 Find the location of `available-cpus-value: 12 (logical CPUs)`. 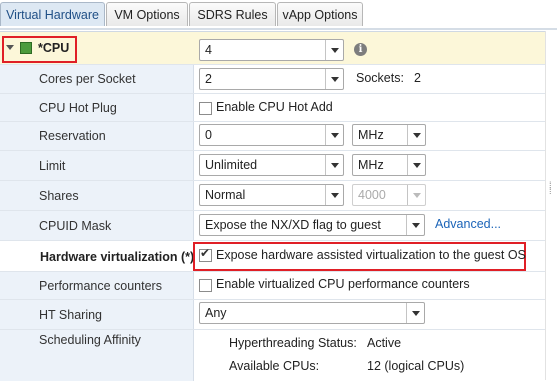

available-cpus-value: 12 (logical CPUs) is located at coordinates (416, 366).